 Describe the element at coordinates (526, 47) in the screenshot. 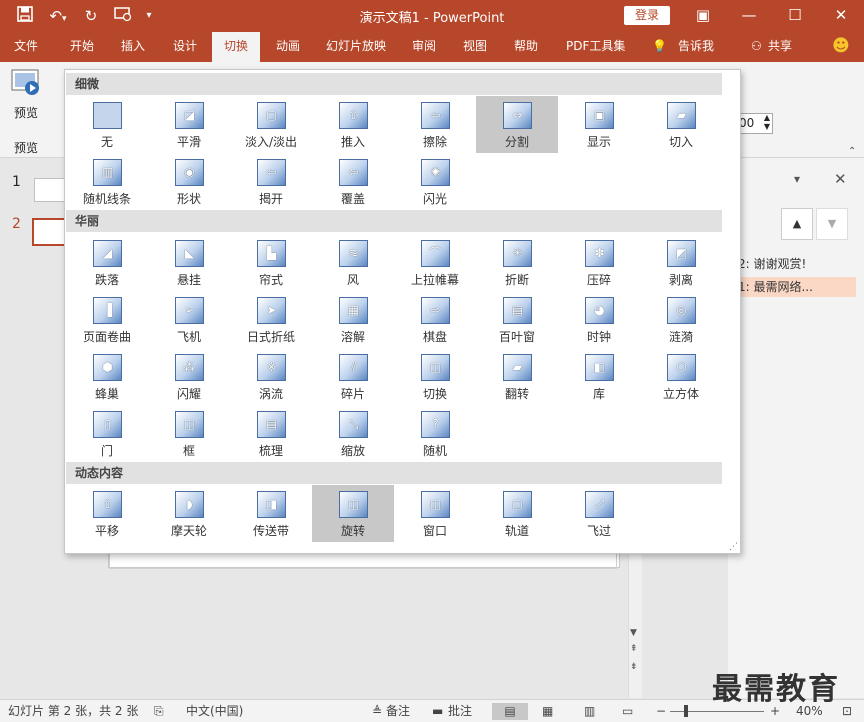

I see `tab-help: 帮助` at that location.